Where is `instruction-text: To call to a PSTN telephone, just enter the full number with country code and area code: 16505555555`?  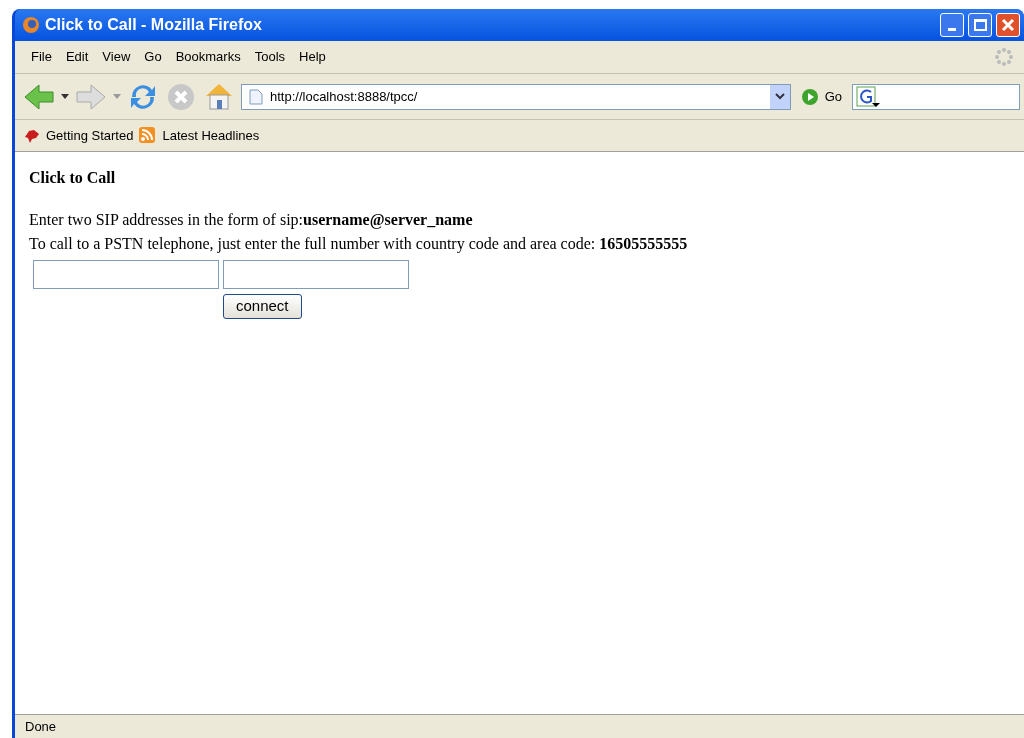
instruction-text: To call to a PSTN telephone, just enter the full number with country code and area code: 16505555555 is located at coordinates (358, 244).